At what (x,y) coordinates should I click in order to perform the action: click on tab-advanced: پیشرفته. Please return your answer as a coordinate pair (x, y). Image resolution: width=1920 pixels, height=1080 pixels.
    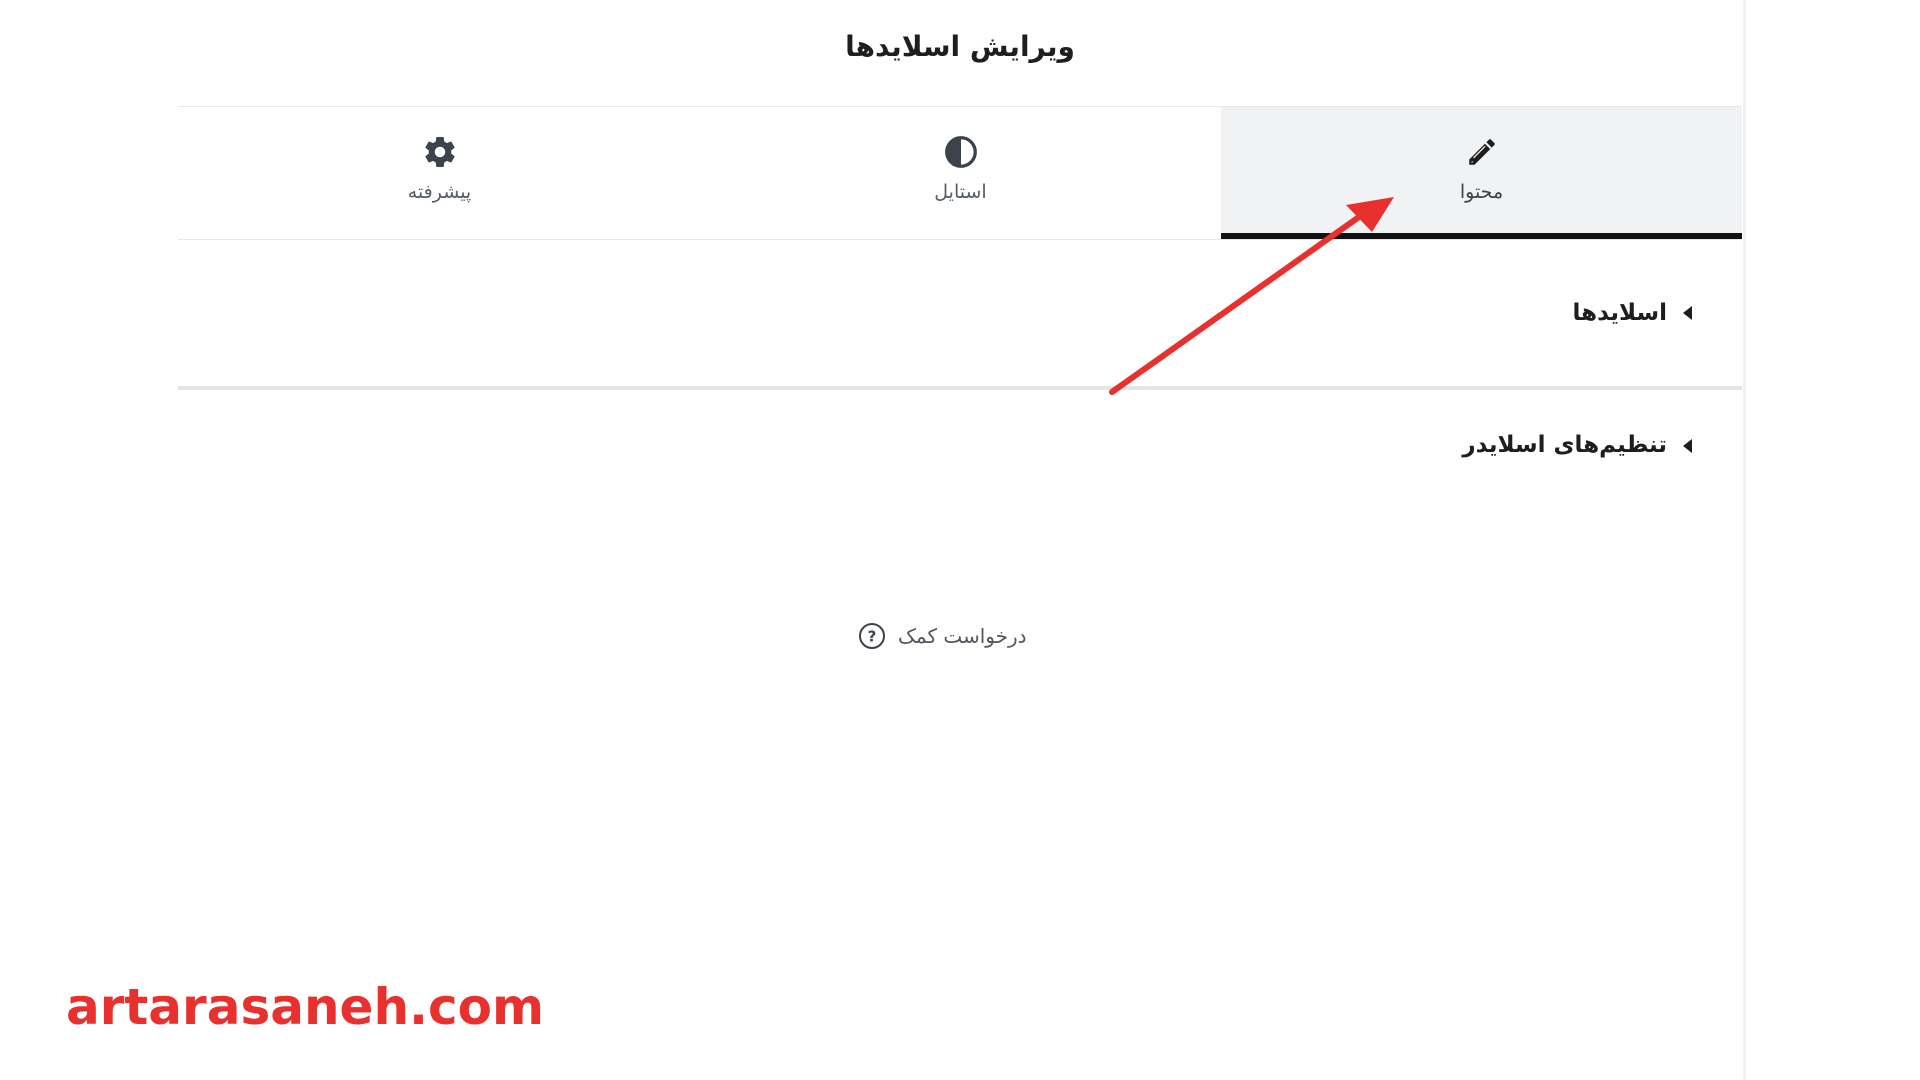
    Looking at the image, I should click on (439, 173).